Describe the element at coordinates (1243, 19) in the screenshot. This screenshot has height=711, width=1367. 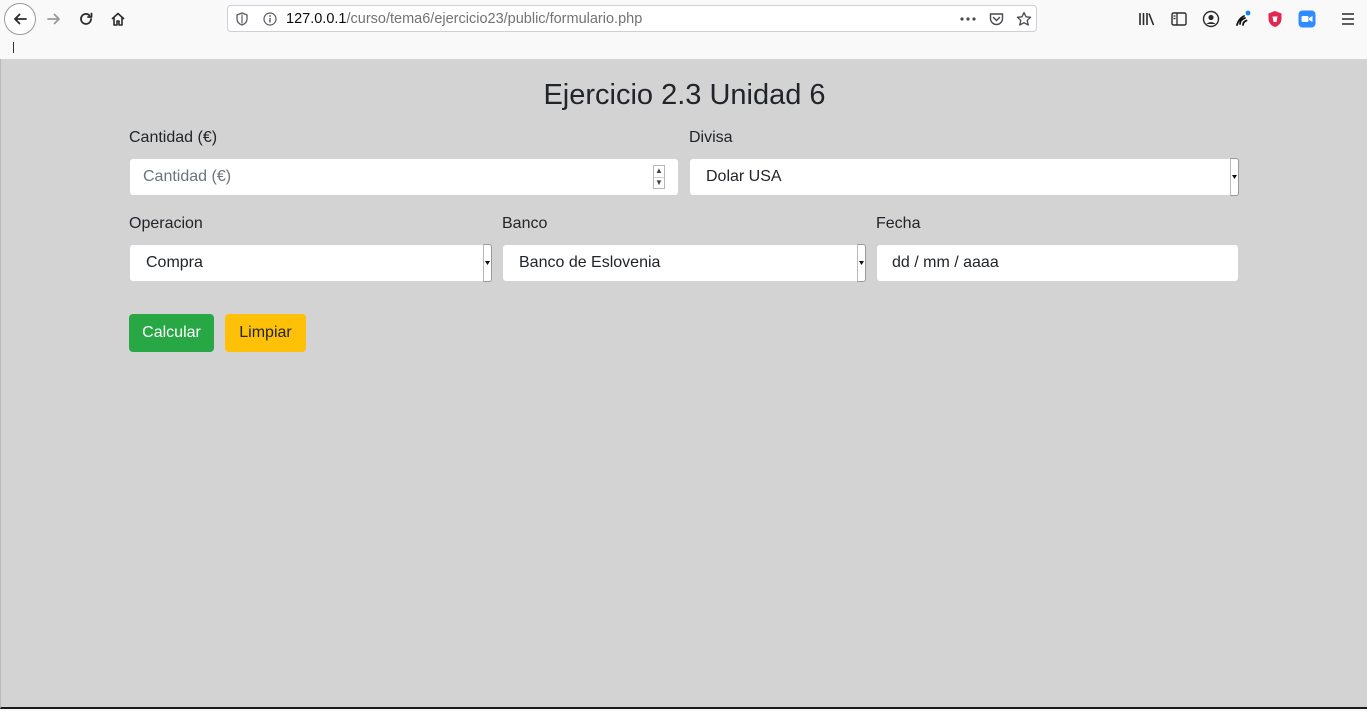
I see `extension-icon` at that location.